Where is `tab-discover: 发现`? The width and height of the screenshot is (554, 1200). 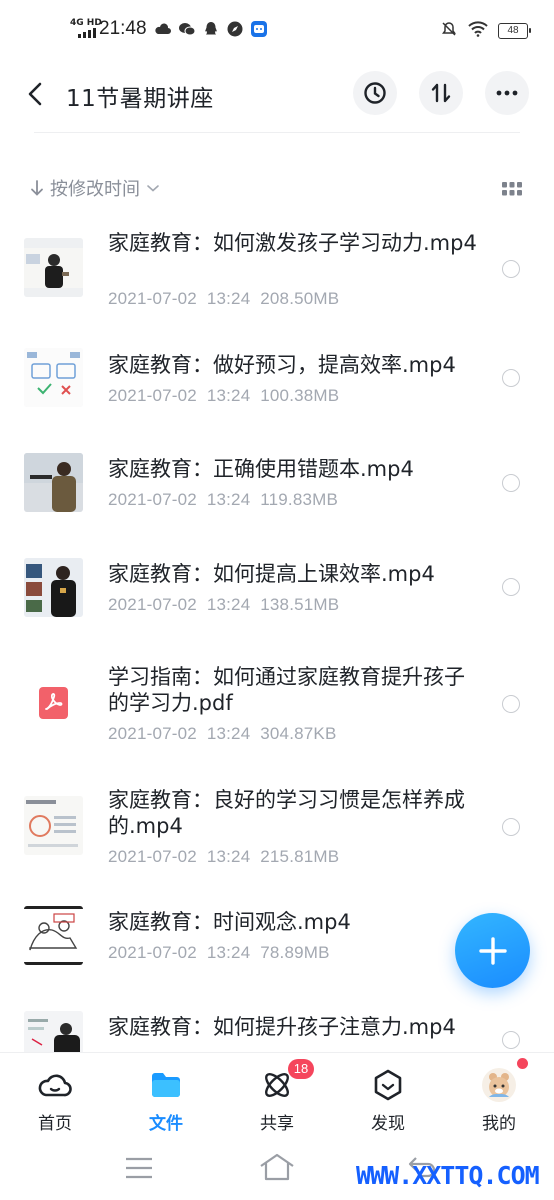 tab-discover: 发现 is located at coordinates (388, 1100).